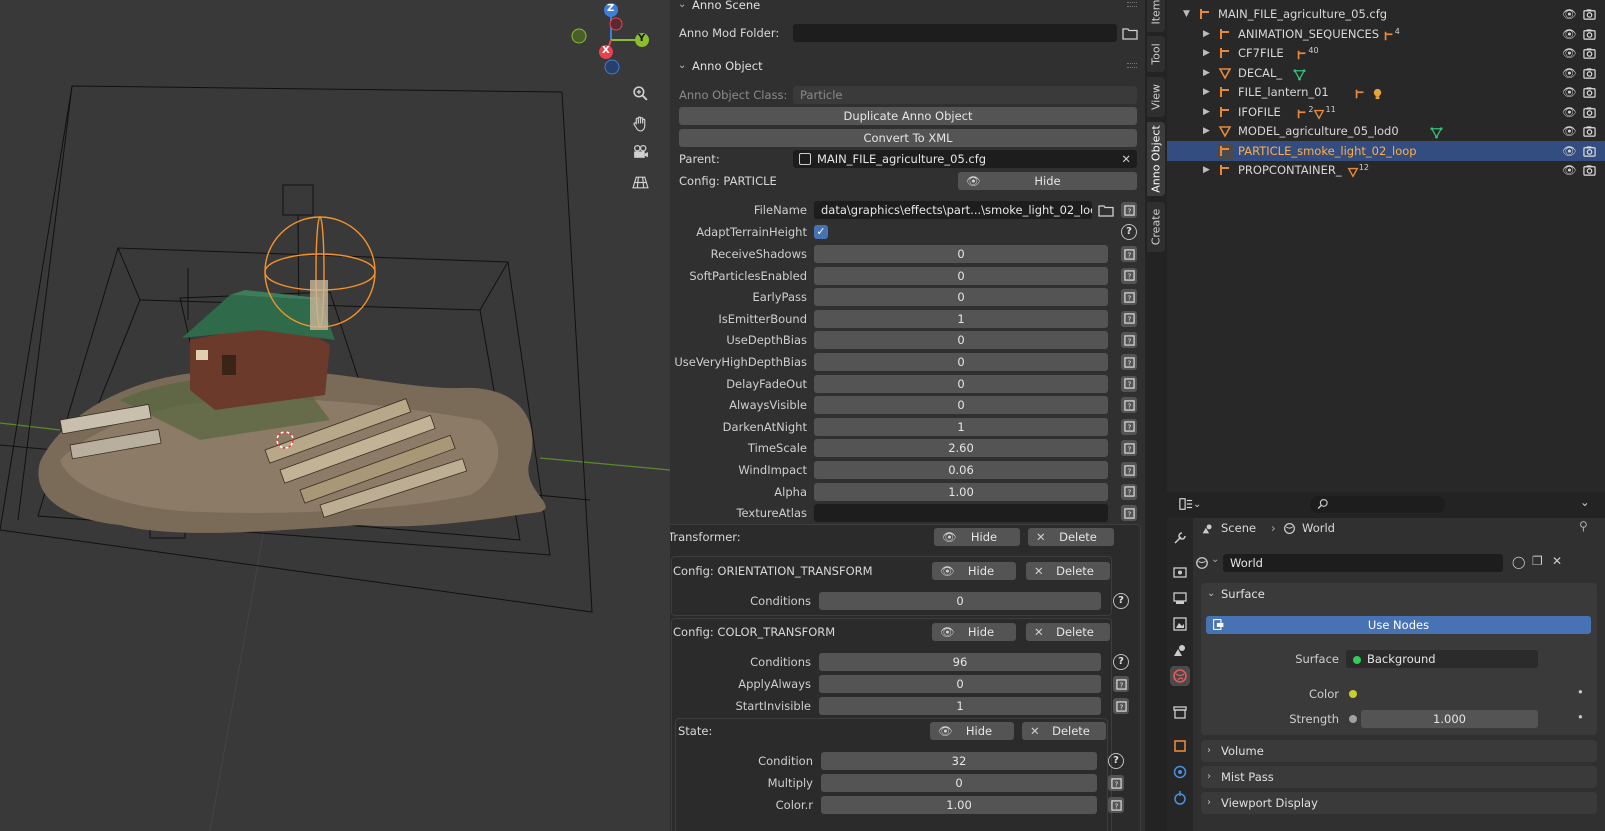  Describe the element at coordinates (1126, 159) in the screenshot. I see `close-icon: ✕` at that location.